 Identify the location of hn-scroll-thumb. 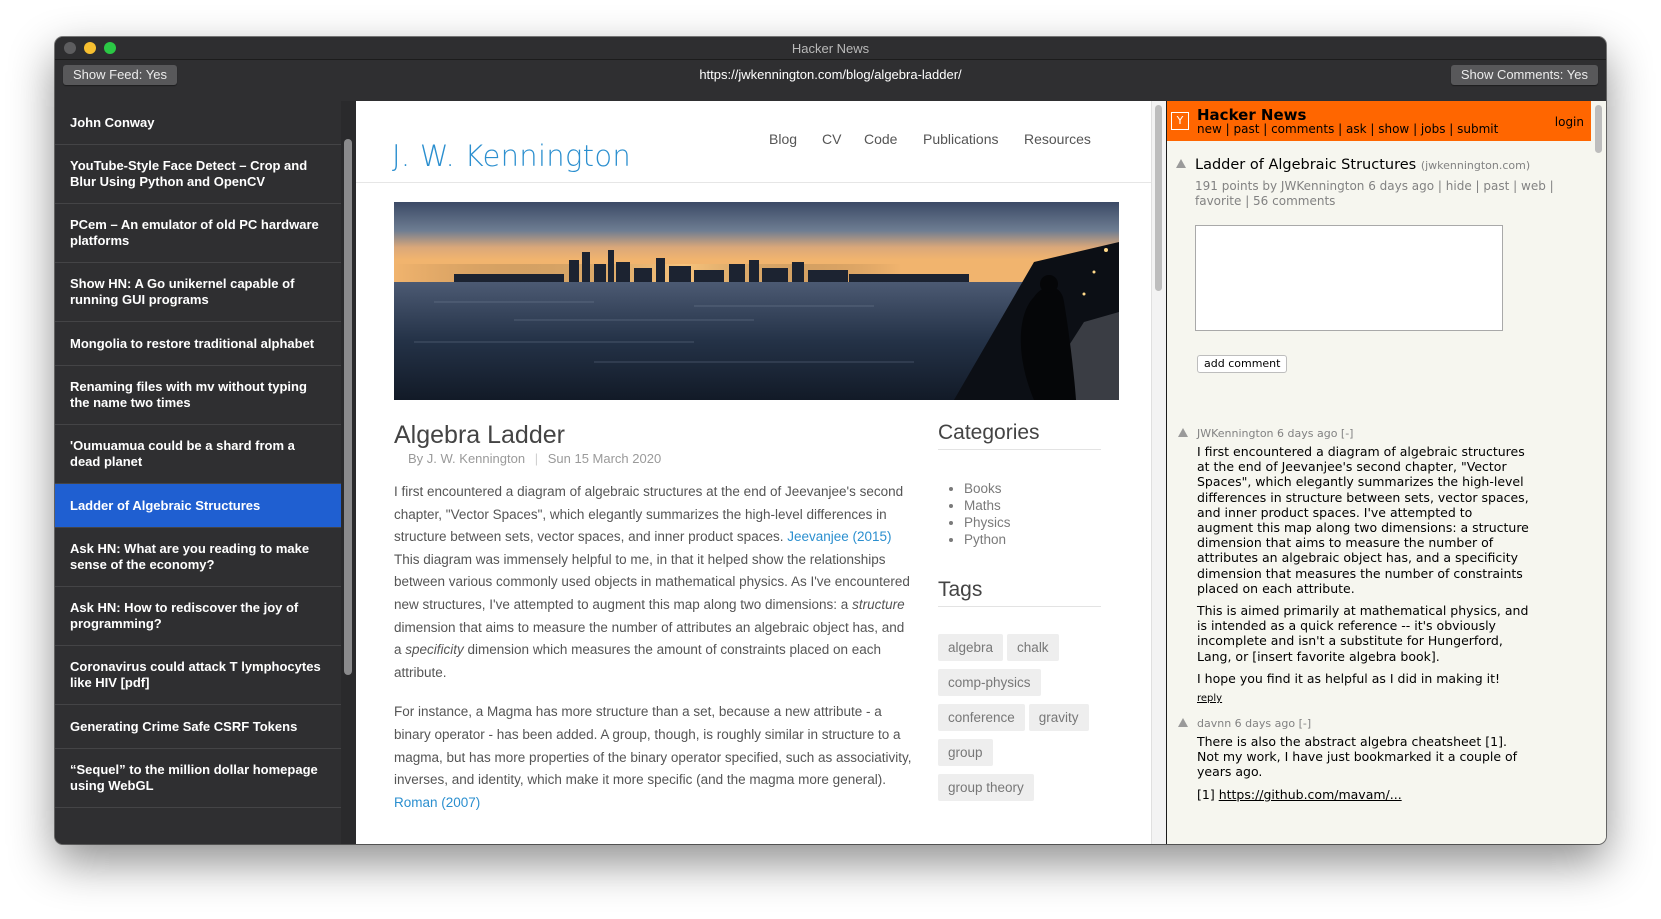
(1598, 129).